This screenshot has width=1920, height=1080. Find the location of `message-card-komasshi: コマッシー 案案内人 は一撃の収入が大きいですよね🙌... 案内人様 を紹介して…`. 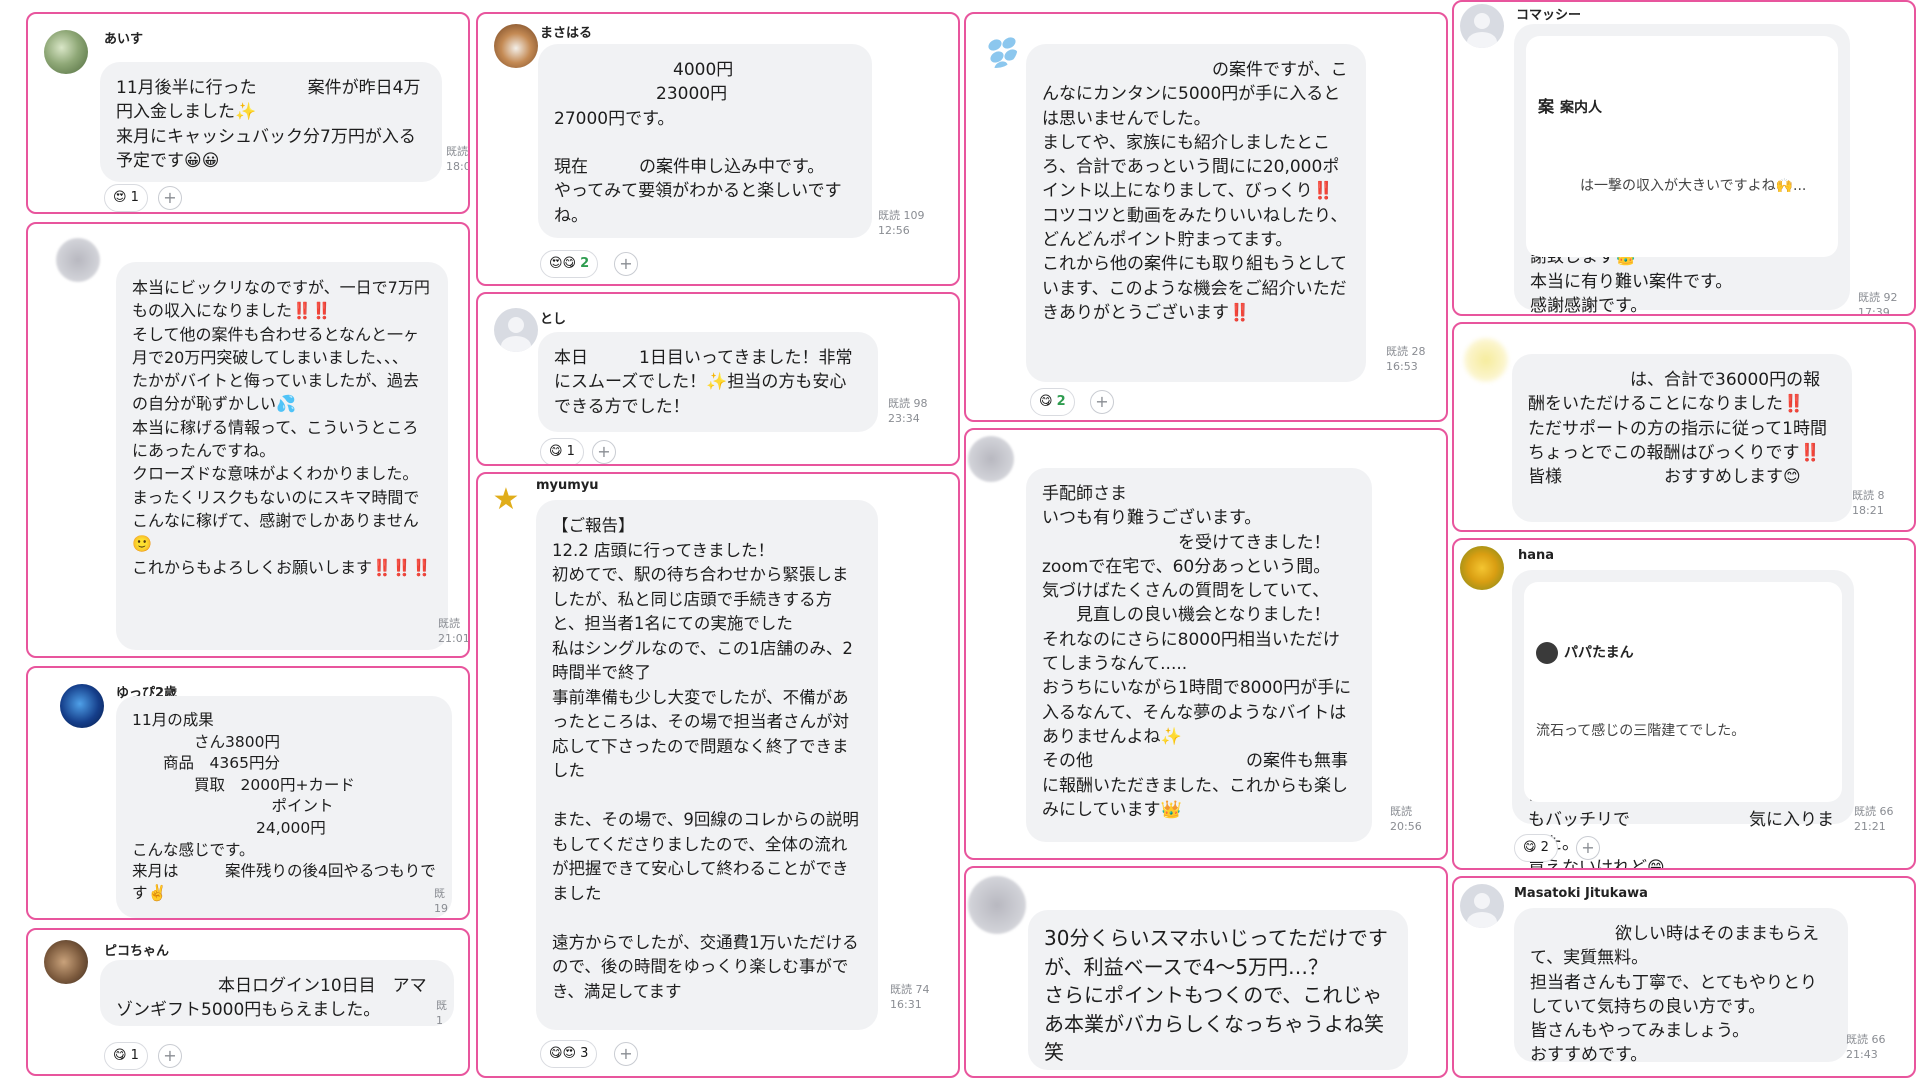

message-card-komasshi: コマッシー 案案内人 は一撃の収入が大きいですよね🙌... 案内人様 を紹介して… is located at coordinates (1684, 158).